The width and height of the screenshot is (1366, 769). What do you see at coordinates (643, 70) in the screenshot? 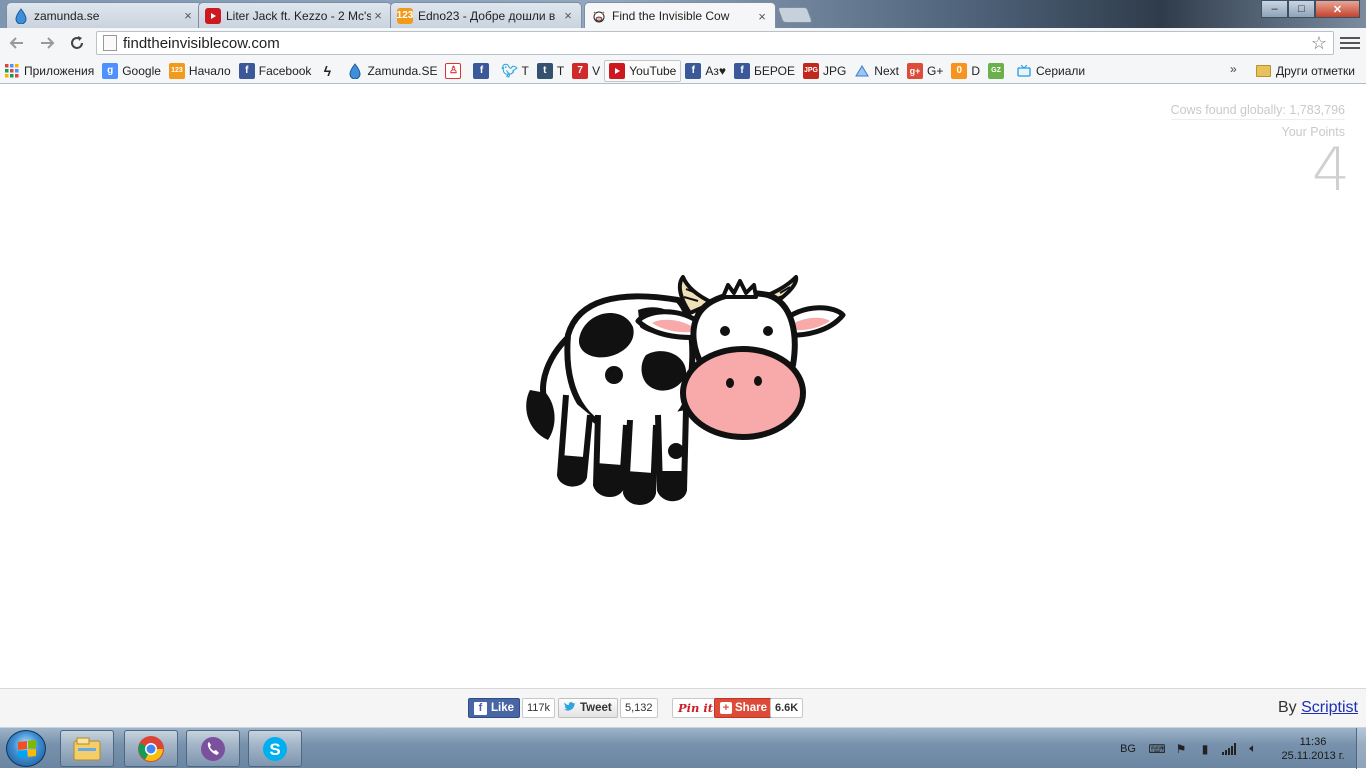
I see `bookmark-youtube: YouTube` at bounding box center [643, 70].